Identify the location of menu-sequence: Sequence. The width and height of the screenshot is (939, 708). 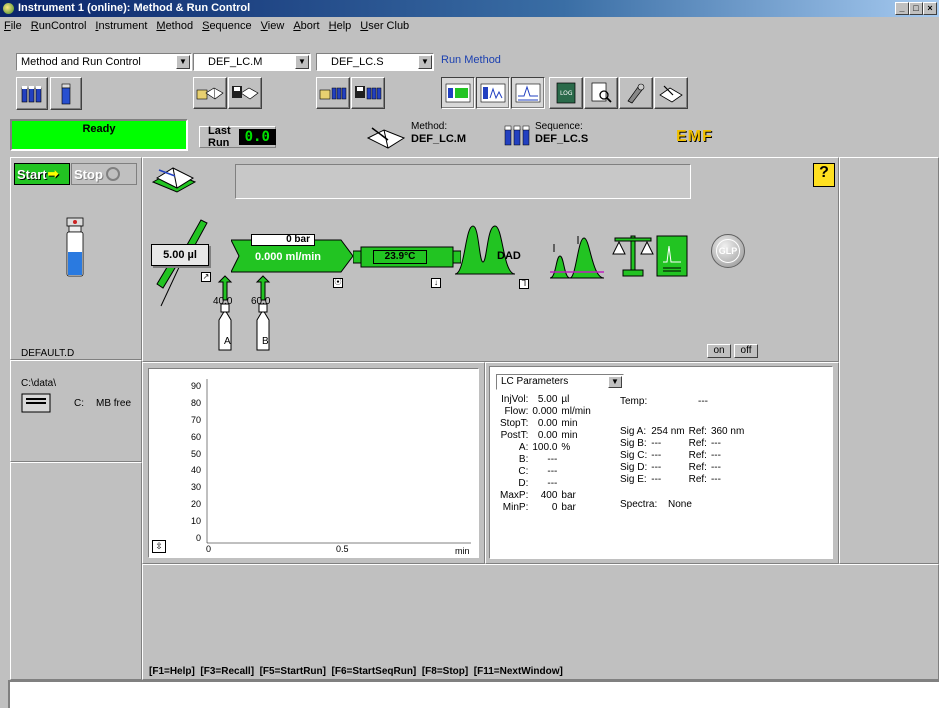
(227, 26).